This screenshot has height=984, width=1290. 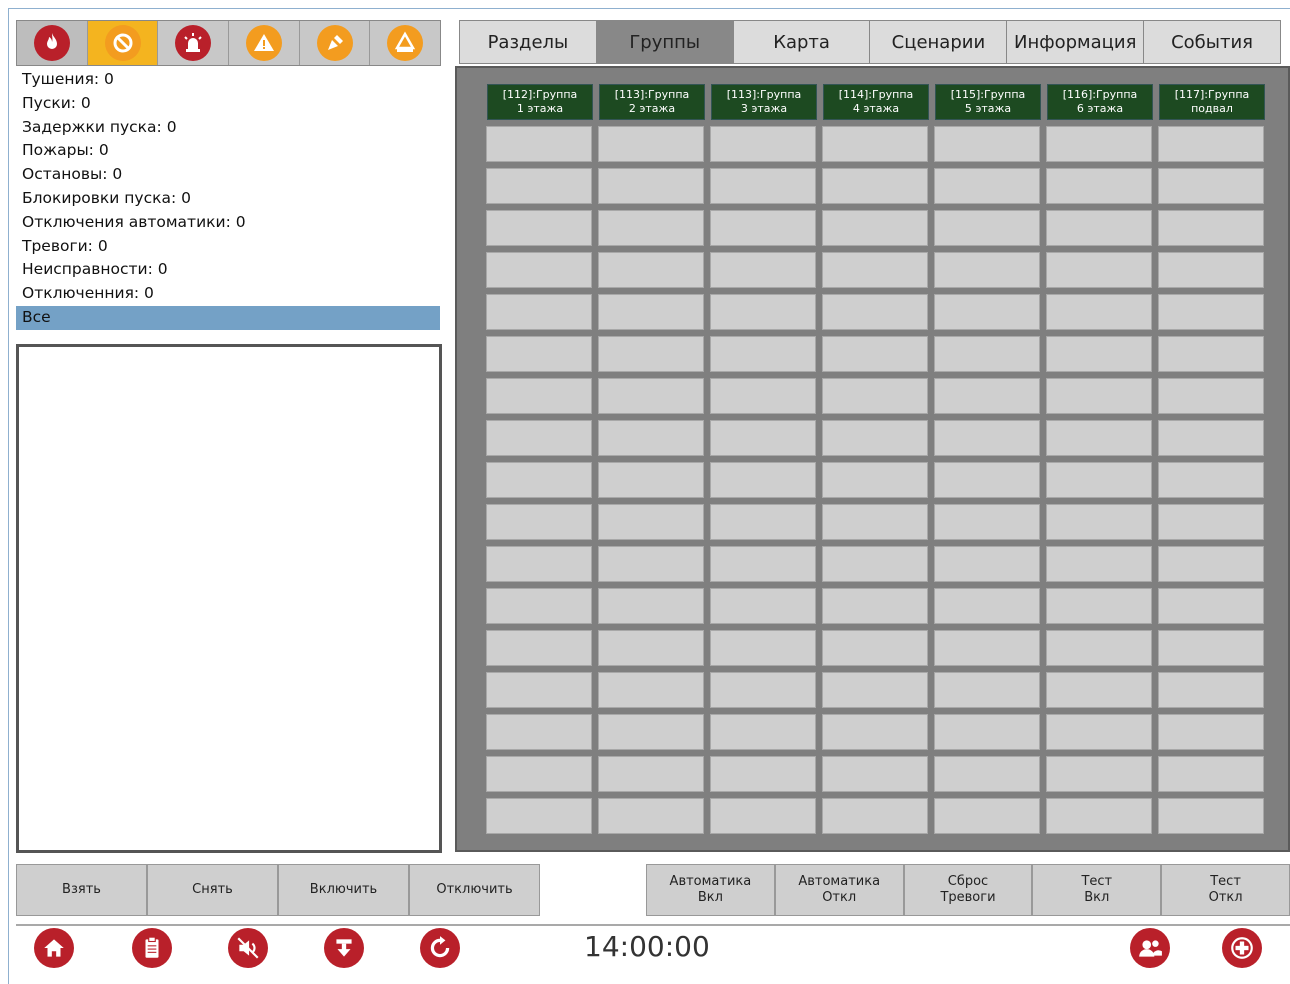 I want to click on counter-alarms: Тревоги: 0, so click(x=228, y=247).